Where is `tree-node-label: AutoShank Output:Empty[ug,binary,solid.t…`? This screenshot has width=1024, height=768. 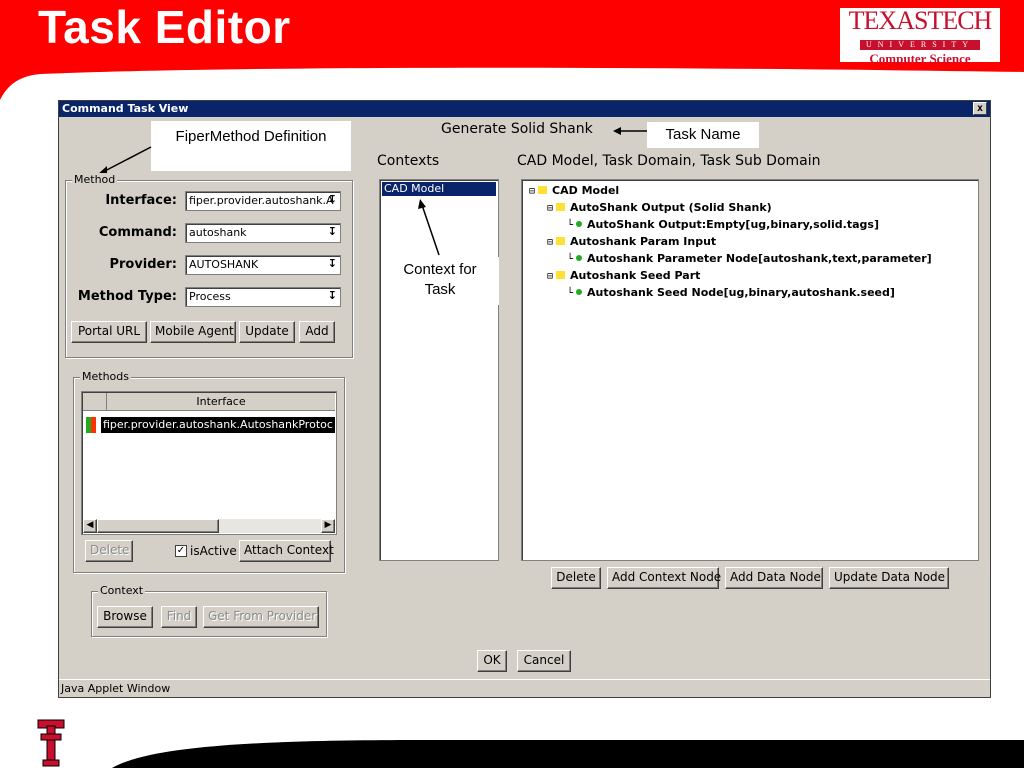 tree-node-label: AutoShank Output:Empty[ug,binary,solid.t… is located at coordinates (733, 224).